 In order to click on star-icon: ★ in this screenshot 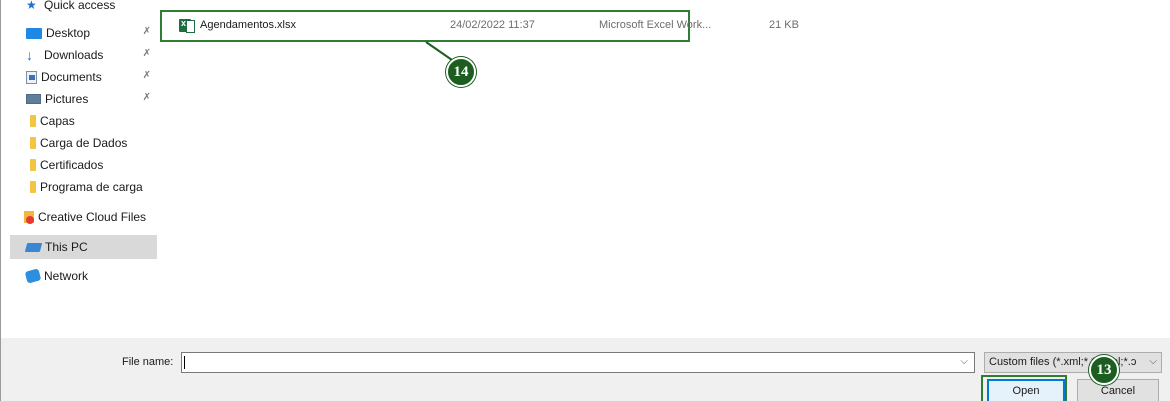, I will do `click(31, 6)`.